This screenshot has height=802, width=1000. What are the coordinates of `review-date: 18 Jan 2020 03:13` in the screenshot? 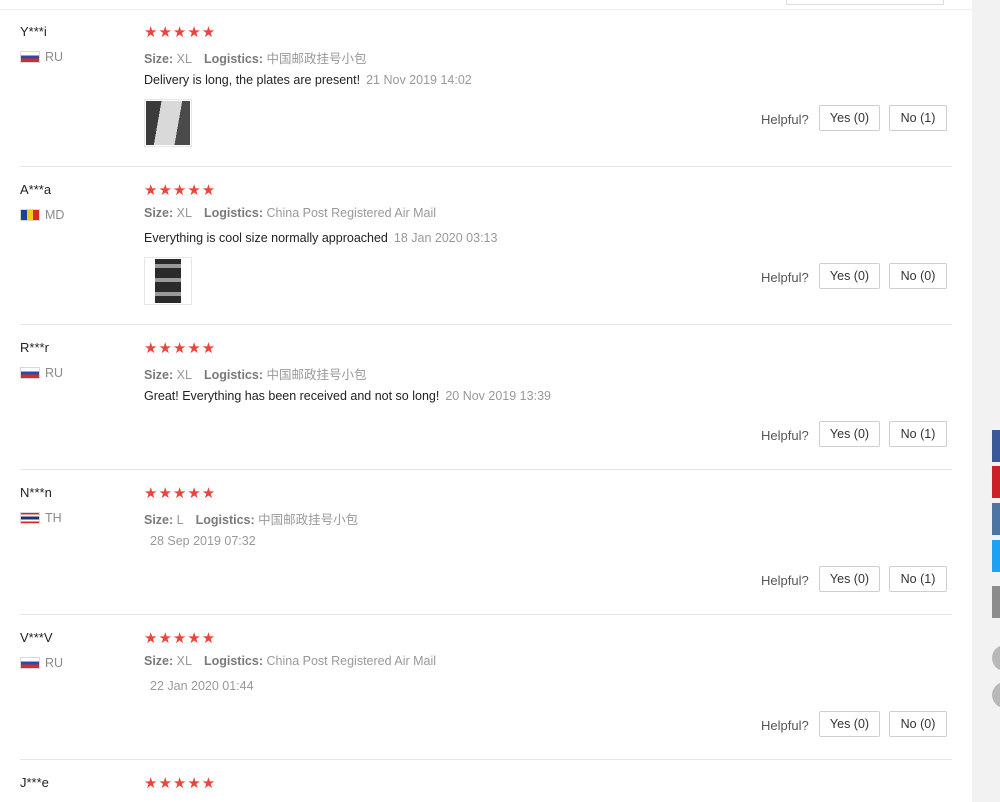 It's located at (445, 238).